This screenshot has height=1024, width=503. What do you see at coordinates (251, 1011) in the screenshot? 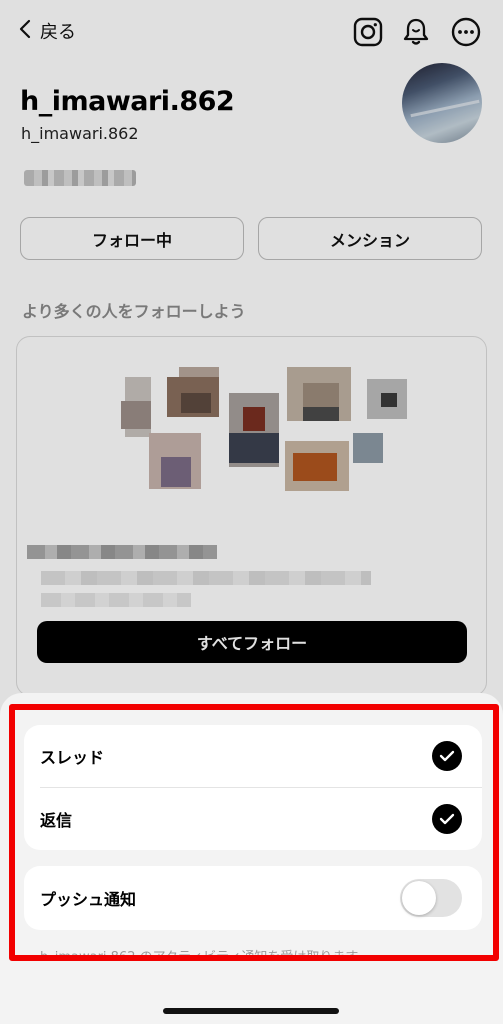
I see `home-indicator` at bounding box center [251, 1011].